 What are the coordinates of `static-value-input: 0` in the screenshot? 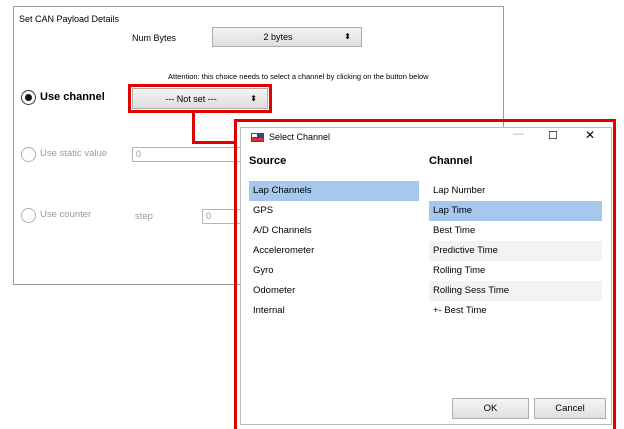 It's located at (187, 154).